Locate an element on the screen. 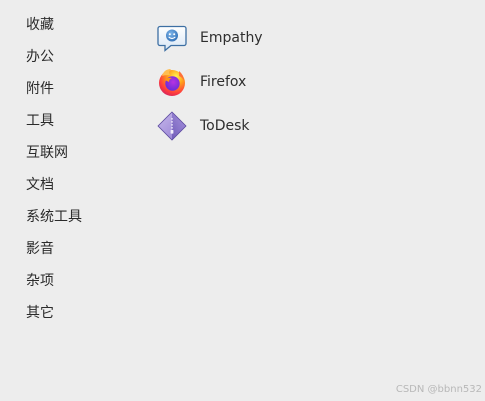 The height and width of the screenshot is (401, 485). app-label-empathy: Empathy is located at coordinates (231, 38).